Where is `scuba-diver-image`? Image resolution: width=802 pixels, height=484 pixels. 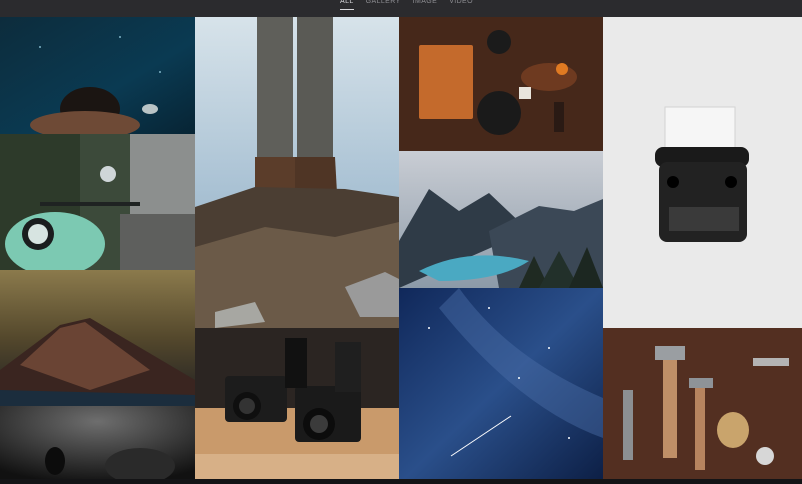 scuba-diver-image is located at coordinates (97, 445).